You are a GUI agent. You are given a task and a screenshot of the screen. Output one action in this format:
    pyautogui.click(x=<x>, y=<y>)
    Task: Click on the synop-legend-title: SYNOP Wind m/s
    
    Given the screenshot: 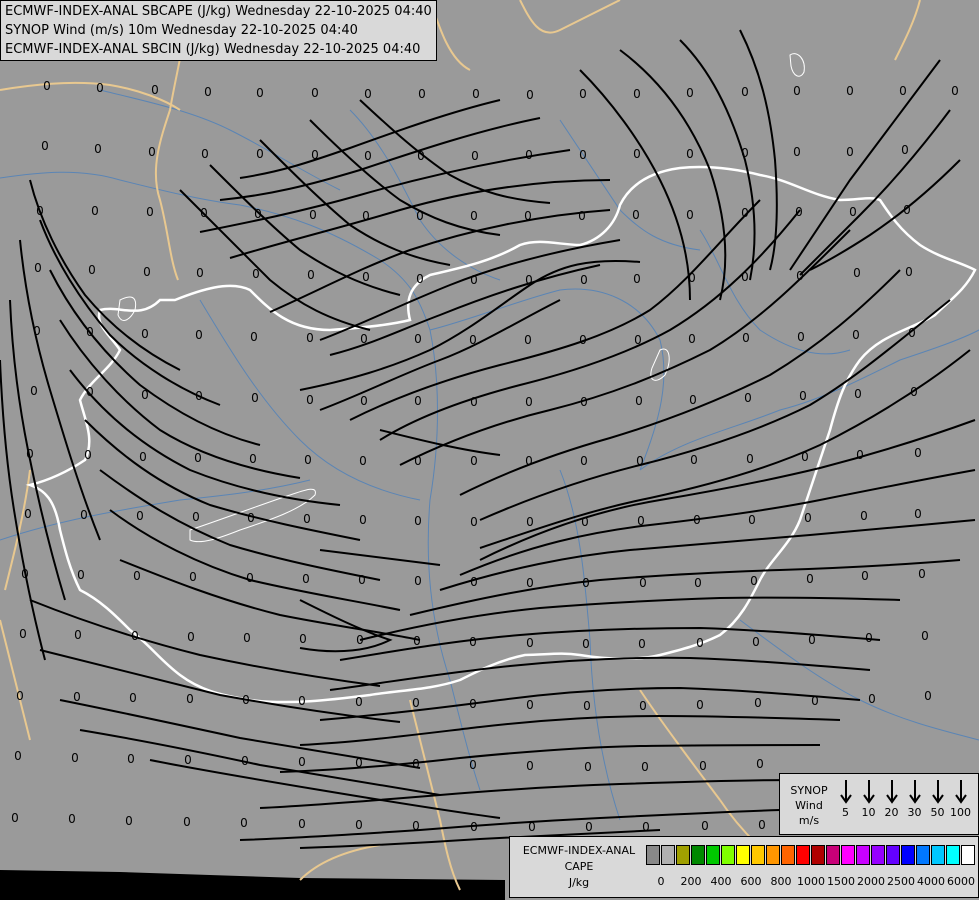 What is the action you would take?
    pyautogui.click(x=809, y=805)
    